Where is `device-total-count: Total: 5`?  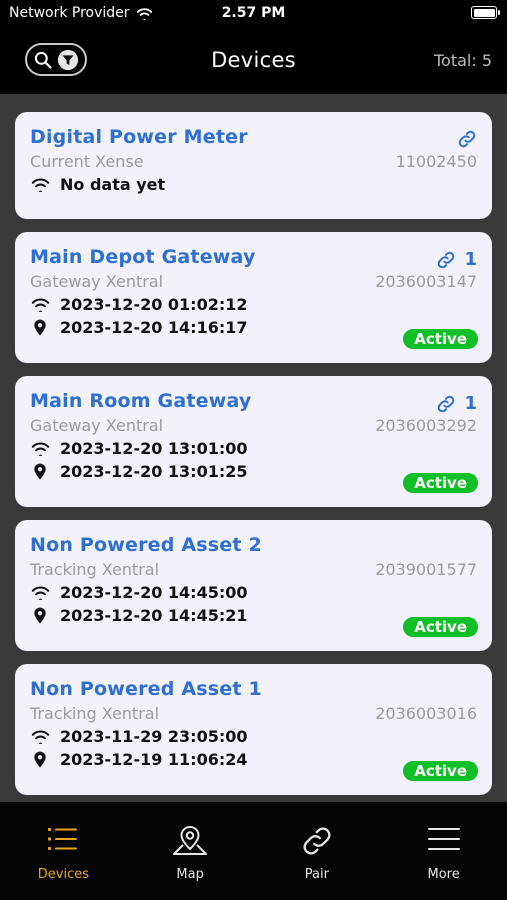 device-total-count: Total: 5 is located at coordinates (462, 60).